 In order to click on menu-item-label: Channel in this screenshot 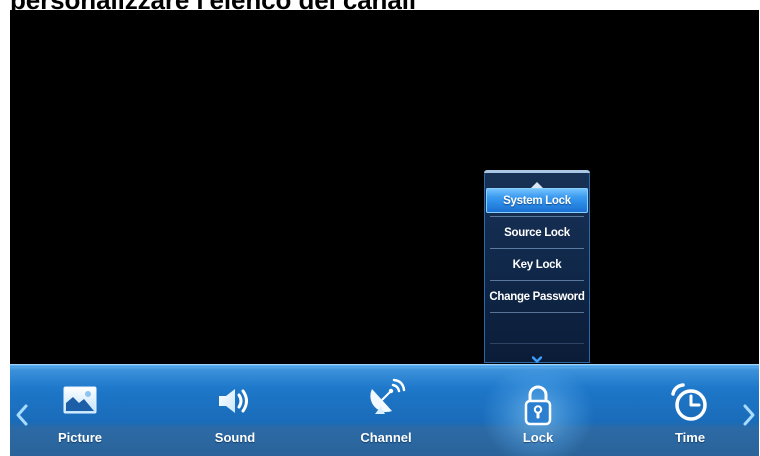, I will do `click(386, 437)`.